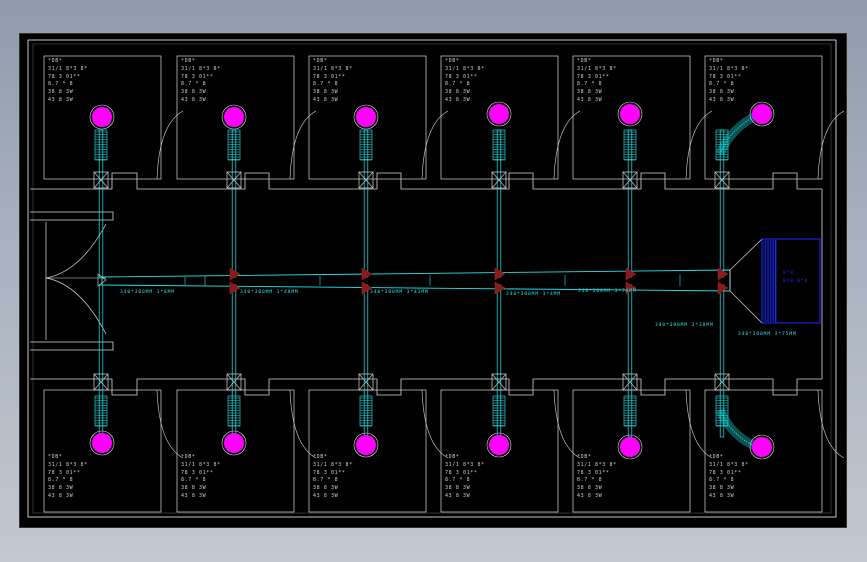 The image size is (867, 562). What do you see at coordinates (767, 334) in the screenshot?
I see `duct-size-label-7: 340*300MM 3*75MM` at bounding box center [767, 334].